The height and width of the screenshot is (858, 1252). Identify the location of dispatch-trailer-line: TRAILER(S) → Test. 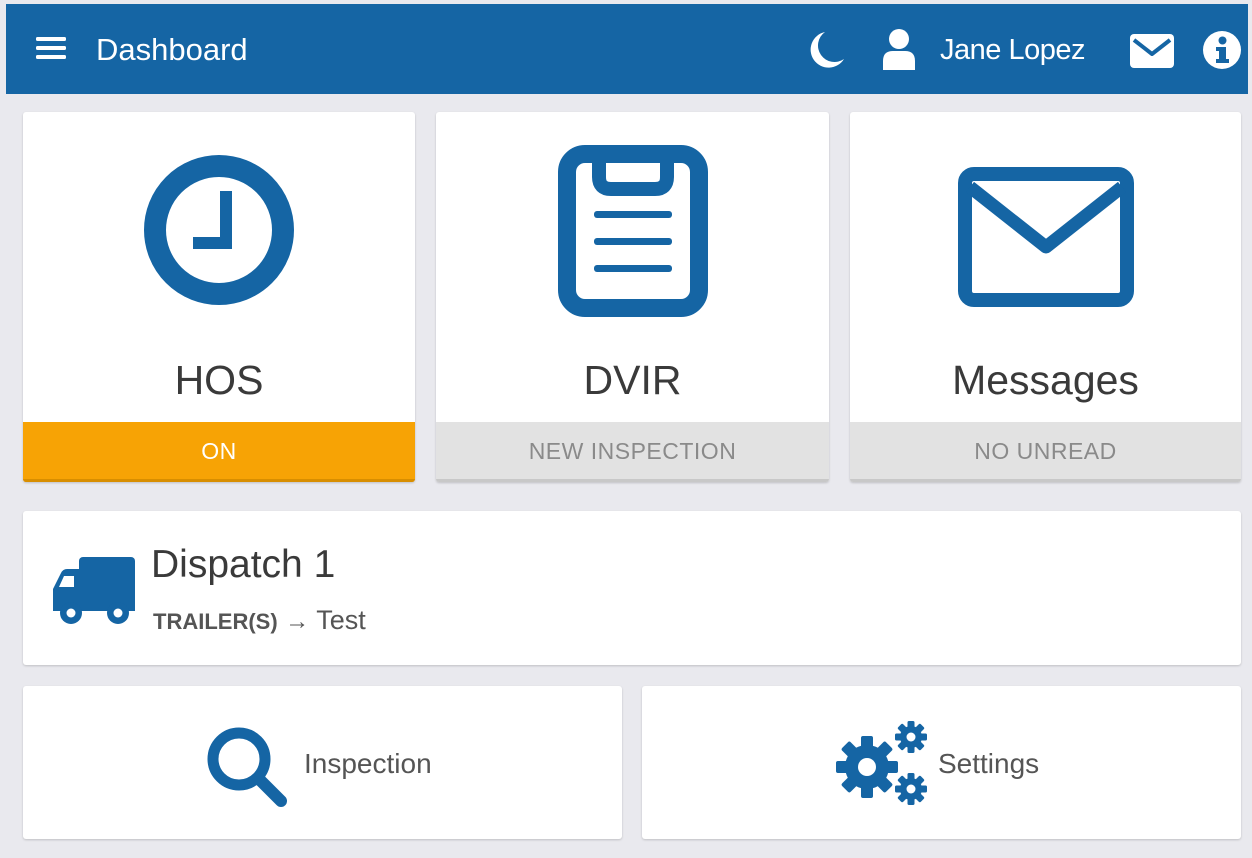
(259, 621).